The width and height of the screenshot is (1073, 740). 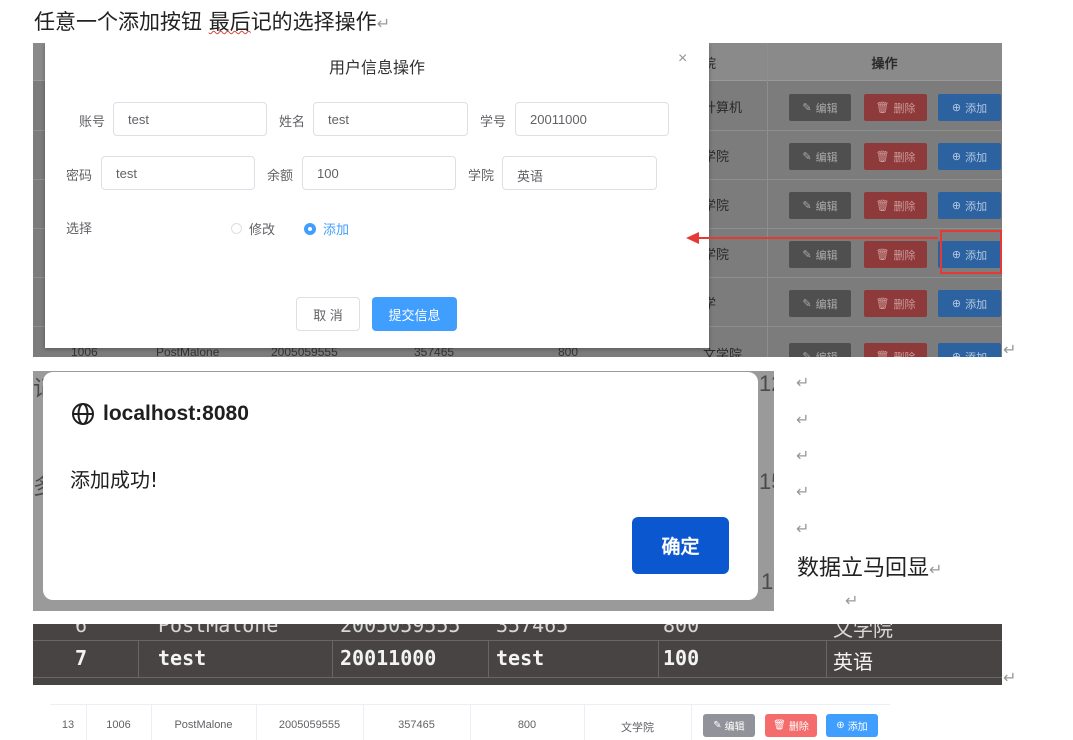 I want to click on choice-label: 选择, so click(x=79, y=228).